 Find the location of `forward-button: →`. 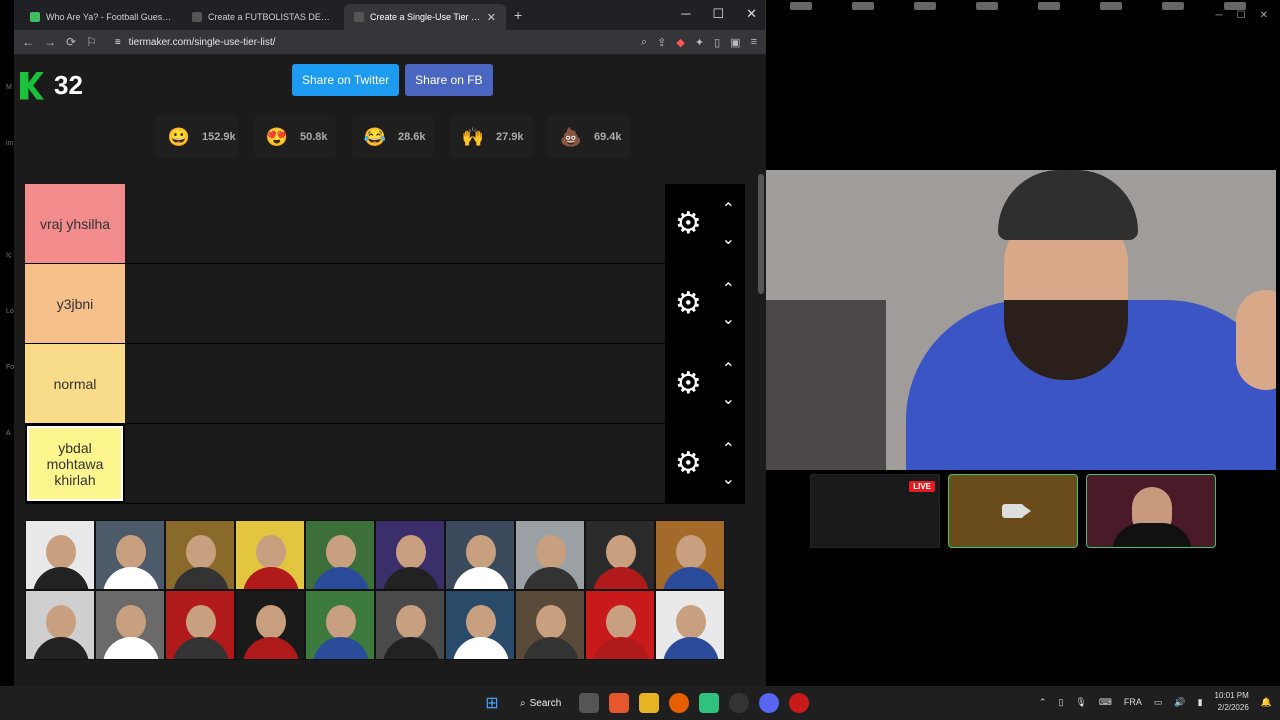

forward-button: → is located at coordinates (50, 42).